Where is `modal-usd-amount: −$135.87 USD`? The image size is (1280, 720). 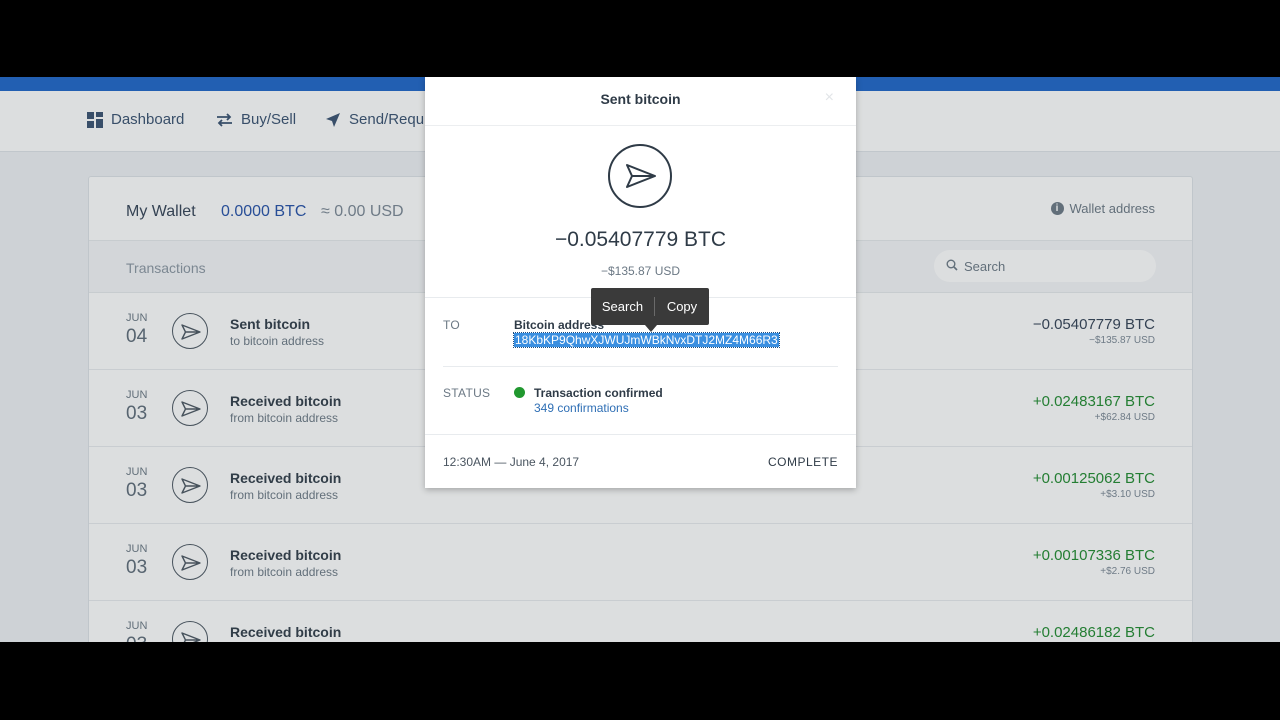
modal-usd-amount: −$135.87 USD is located at coordinates (640, 271).